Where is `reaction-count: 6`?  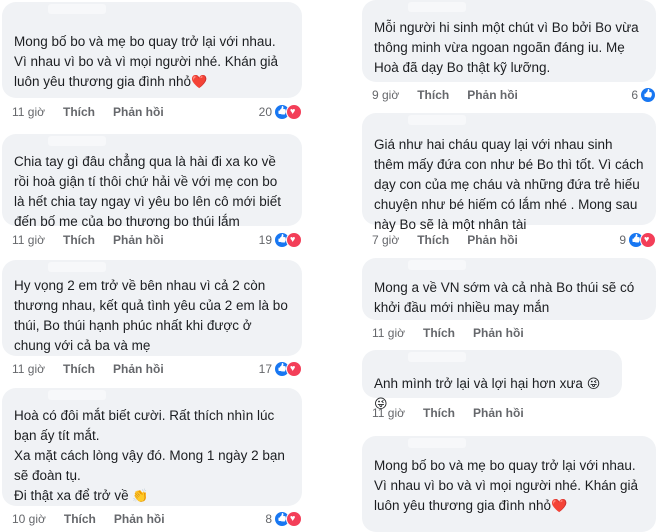 reaction-count: 6 is located at coordinates (634, 95).